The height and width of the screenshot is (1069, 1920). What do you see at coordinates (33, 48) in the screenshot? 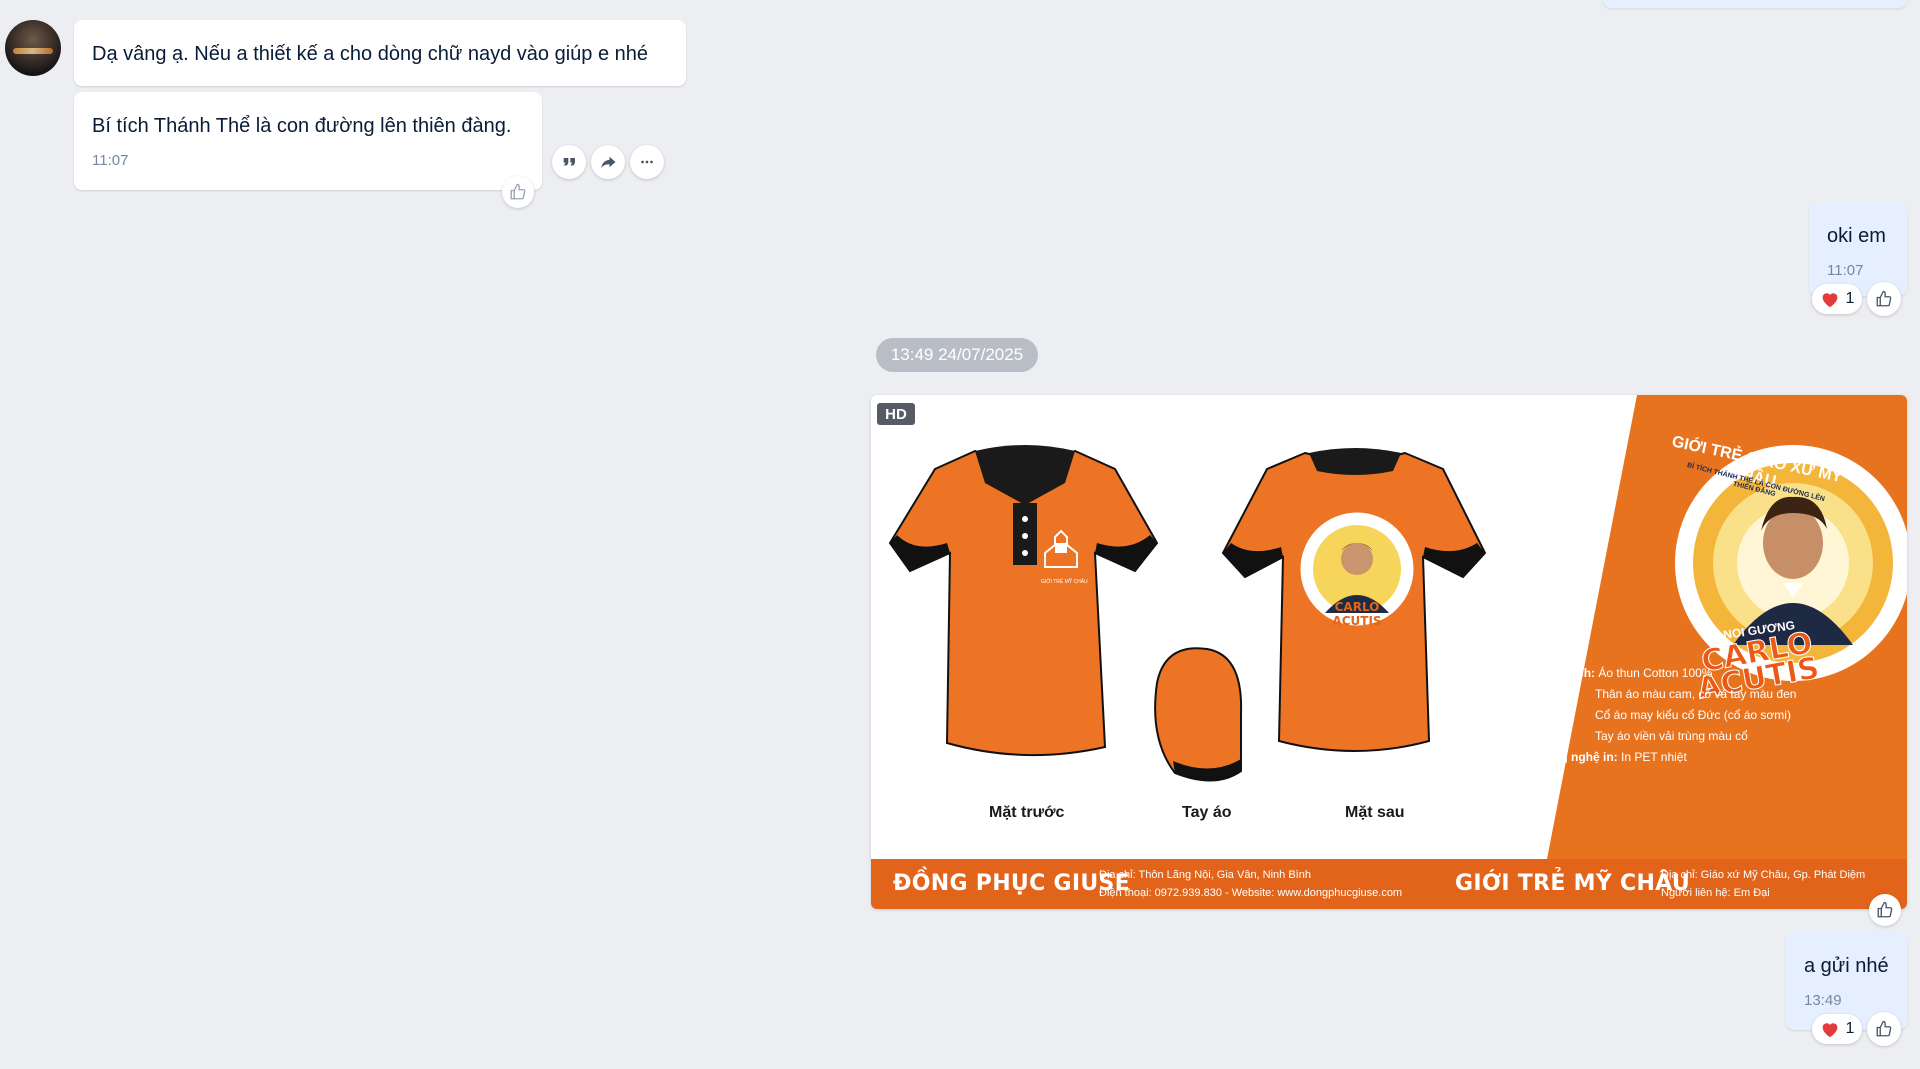
I see `contact-avatar` at bounding box center [33, 48].